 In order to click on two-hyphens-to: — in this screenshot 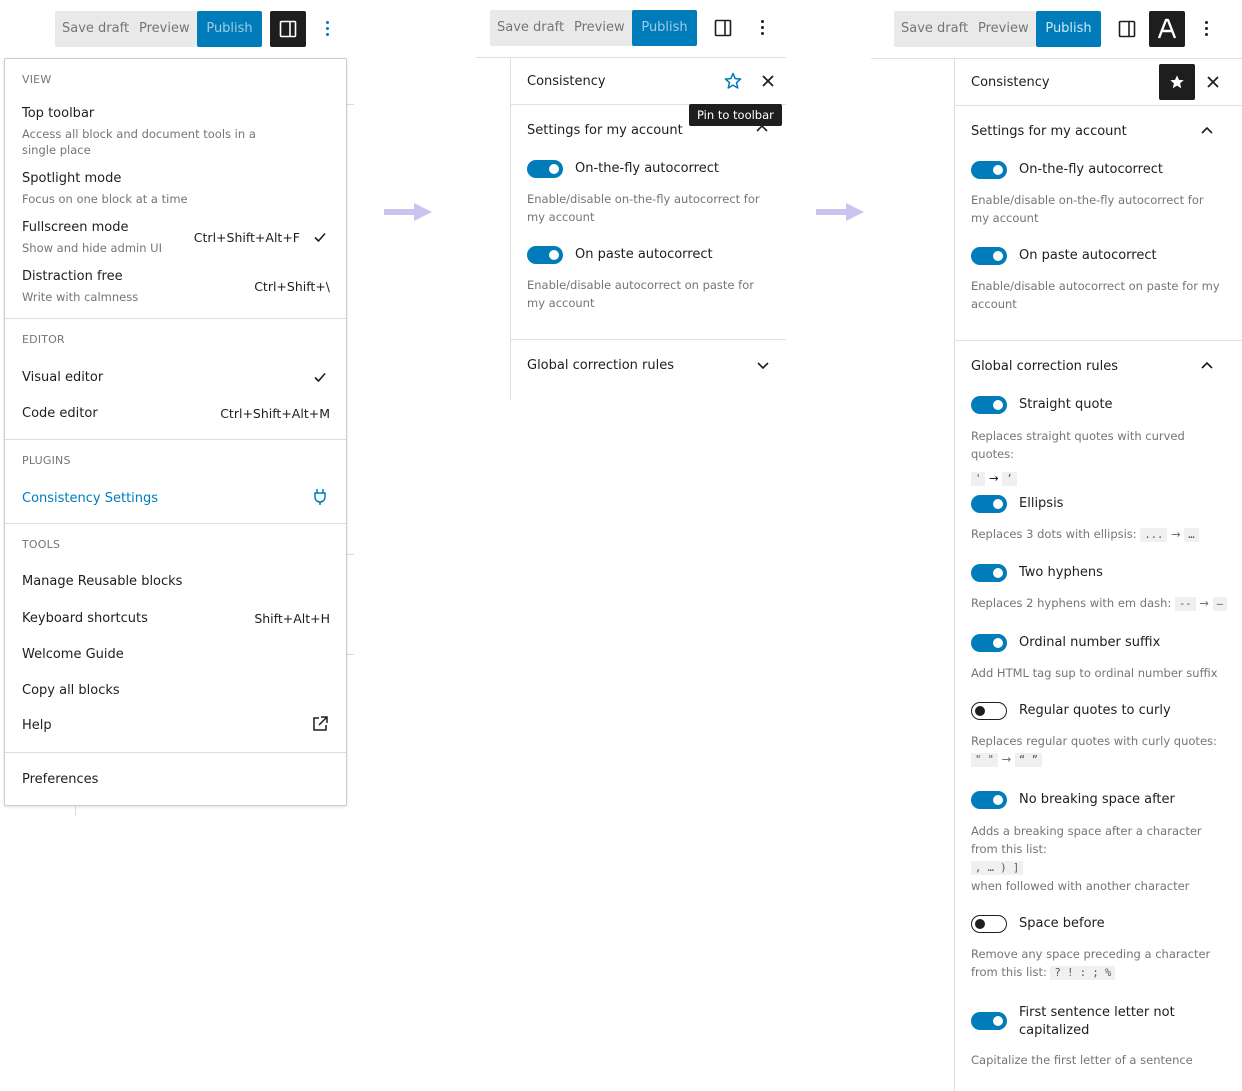, I will do `click(1219, 604)`.